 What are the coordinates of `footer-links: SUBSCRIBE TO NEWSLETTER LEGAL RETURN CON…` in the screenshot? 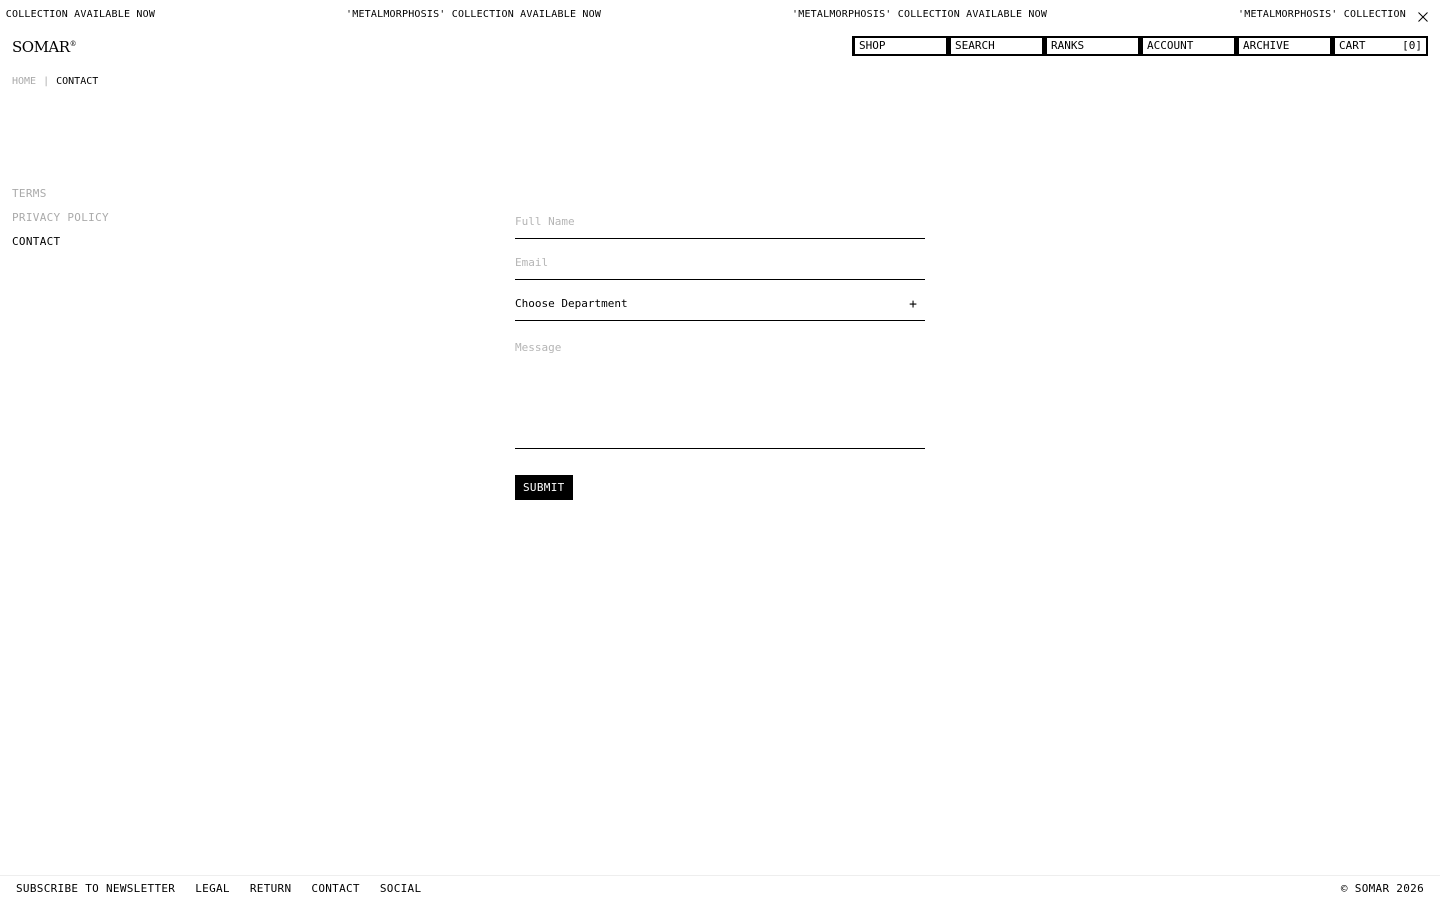 It's located at (218, 888).